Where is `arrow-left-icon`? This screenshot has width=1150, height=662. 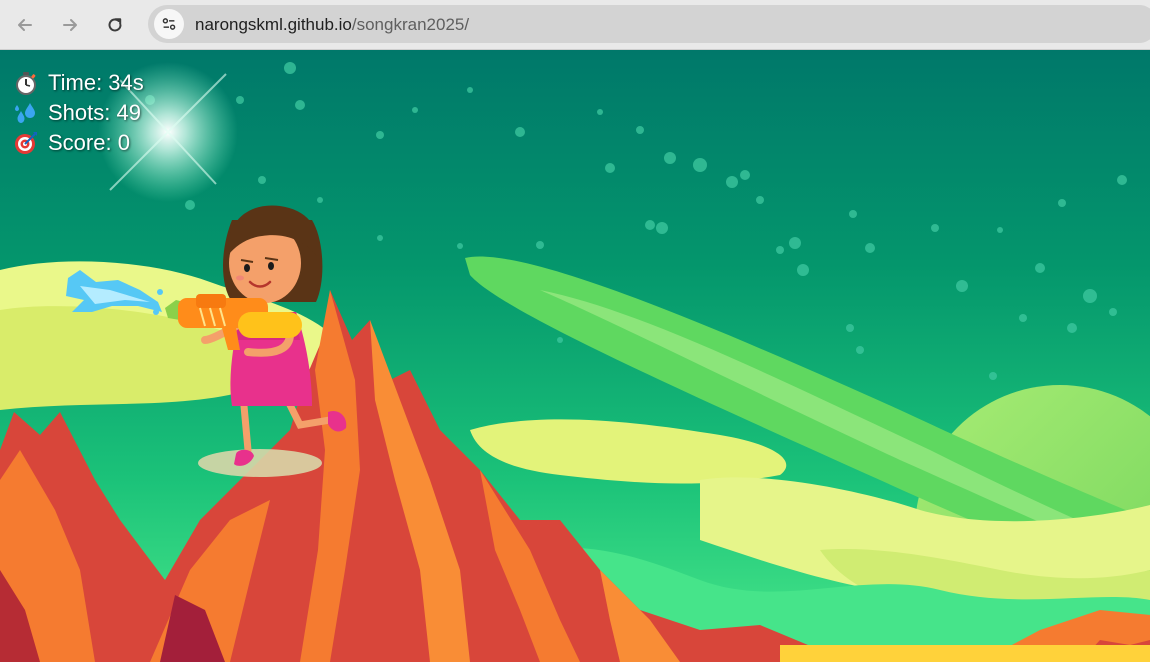
arrow-left-icon is located at coordinates (25, 25).